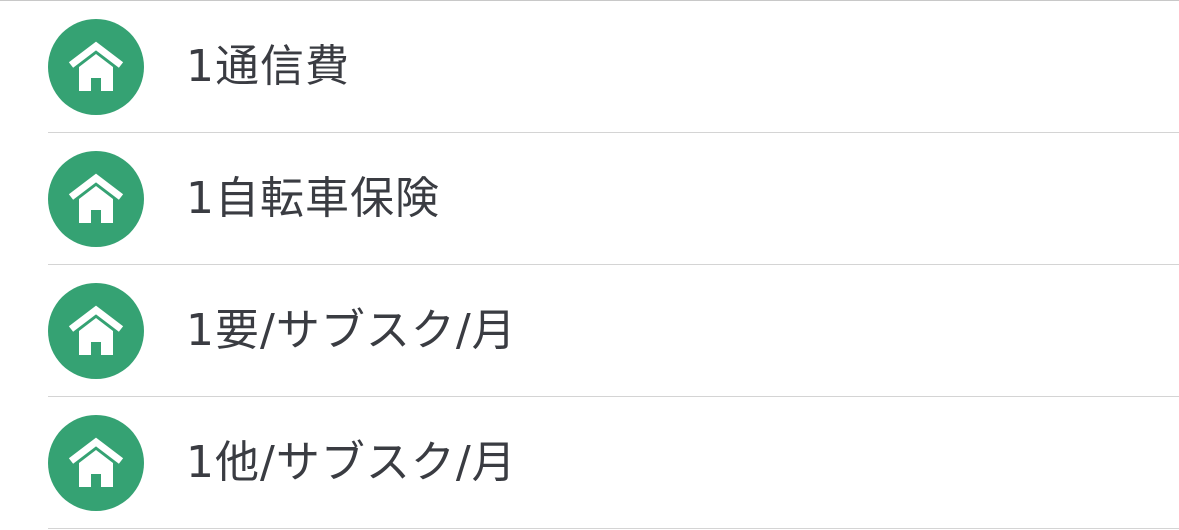  What do you see at coordinates (351, 330) in the screenshot?
I see `list-item-label: 1要/サブスク/月` at bounding box center [351, 330].